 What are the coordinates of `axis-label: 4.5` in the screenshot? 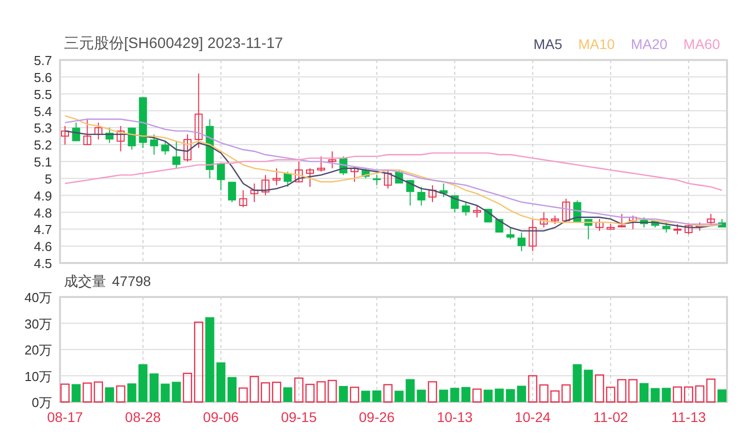 It's located at (43, 263).